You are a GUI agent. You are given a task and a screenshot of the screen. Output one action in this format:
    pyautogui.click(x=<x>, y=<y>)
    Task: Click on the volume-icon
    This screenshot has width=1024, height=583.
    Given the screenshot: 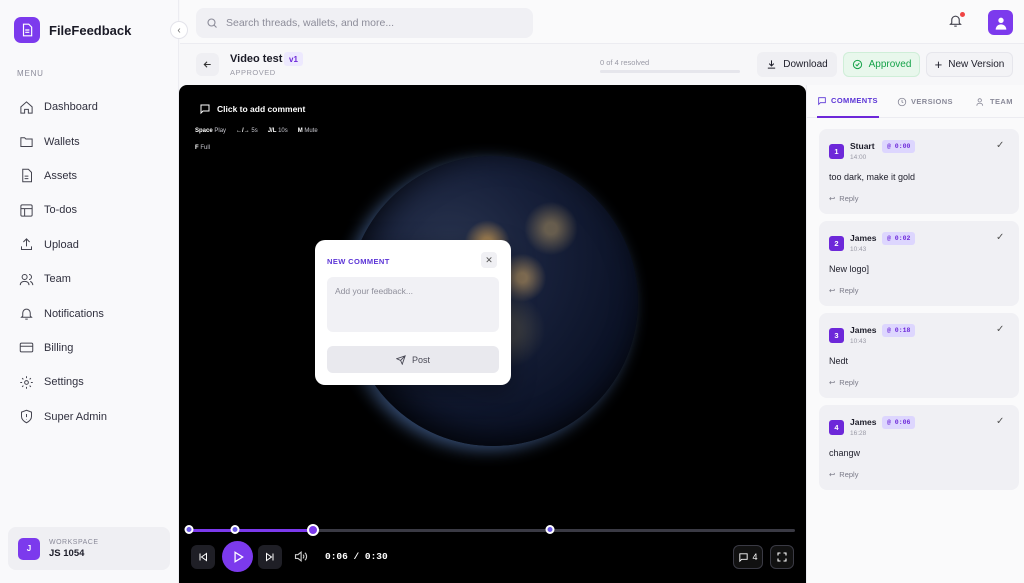 What is the action you would take?
    pyautogui.click(x=301, y=556)
    